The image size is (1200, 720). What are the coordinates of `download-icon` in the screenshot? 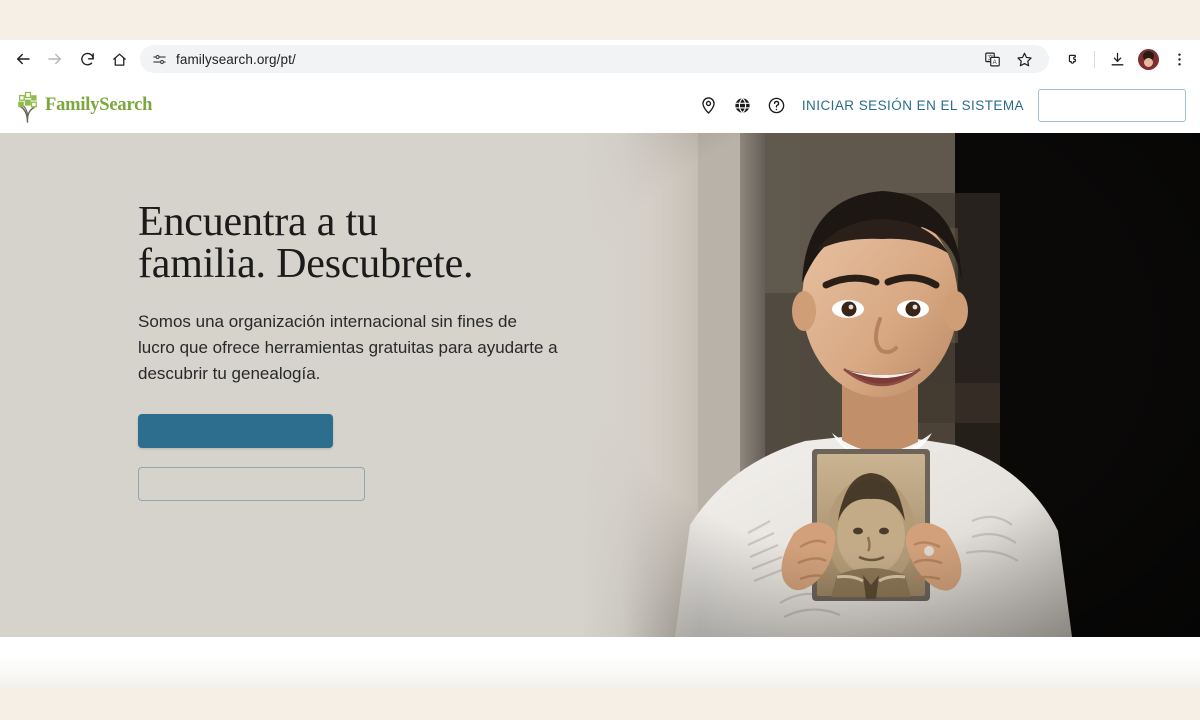 It's located at (1117, 58).